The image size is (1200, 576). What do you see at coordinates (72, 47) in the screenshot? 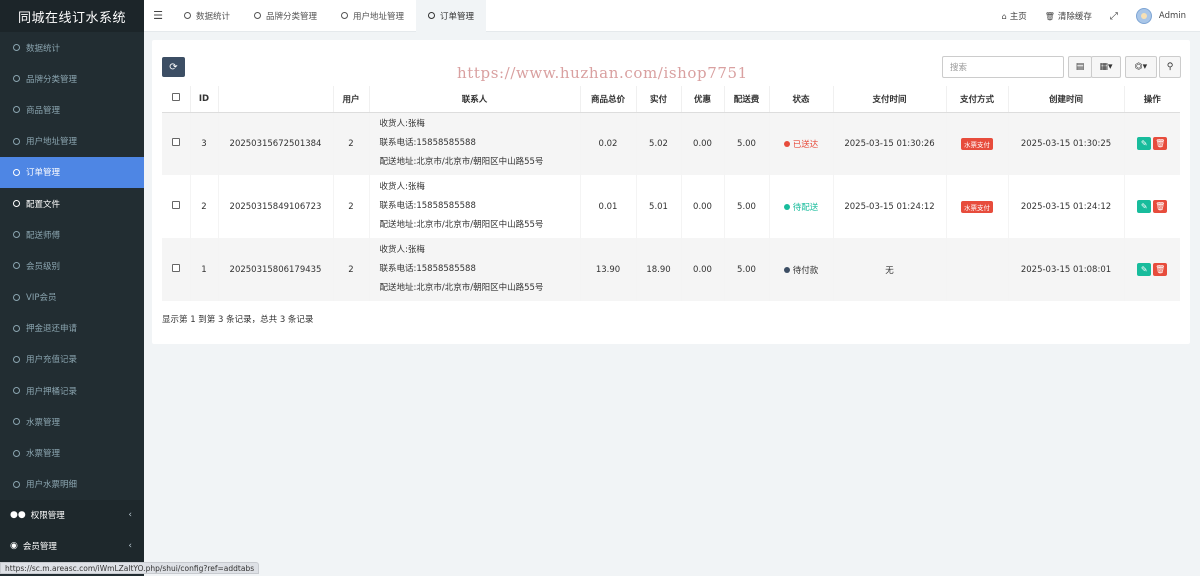
I see `sidebar-item-data-stats: 数据统计` at bounding box center [72, 47].